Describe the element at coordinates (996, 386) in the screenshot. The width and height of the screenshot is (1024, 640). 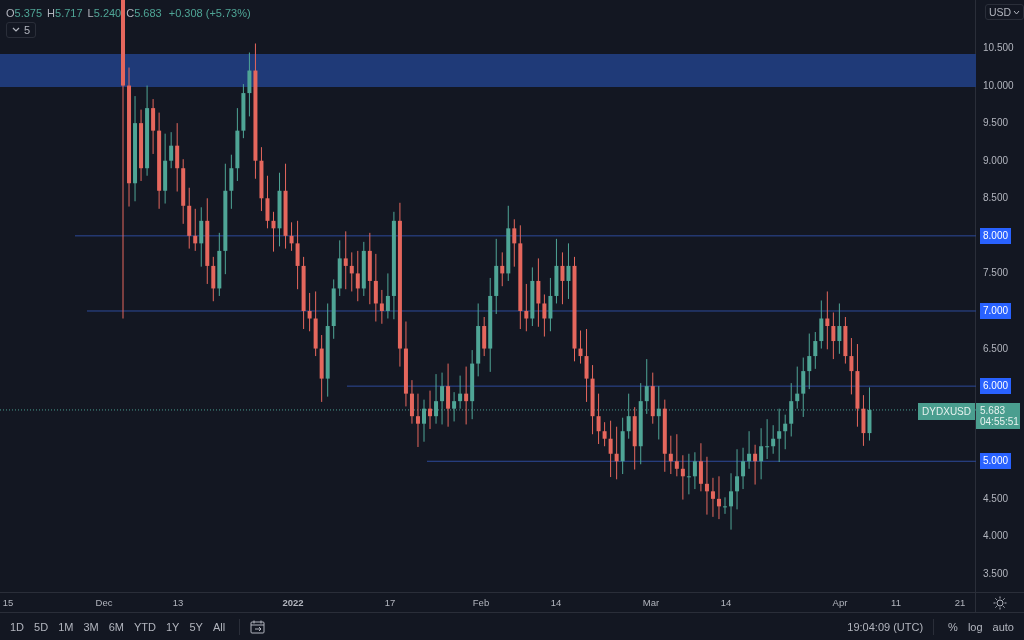
I see `price-level-tag: 6.000` at that location.